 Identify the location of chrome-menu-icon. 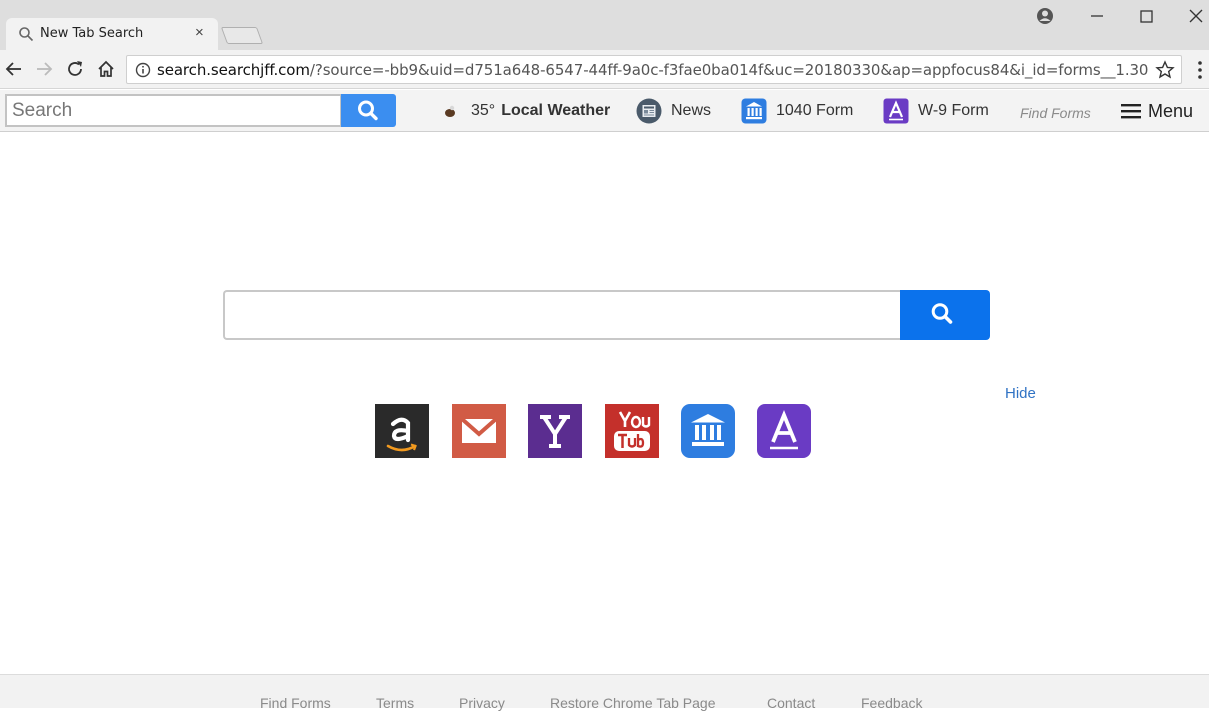
(1200, 70).